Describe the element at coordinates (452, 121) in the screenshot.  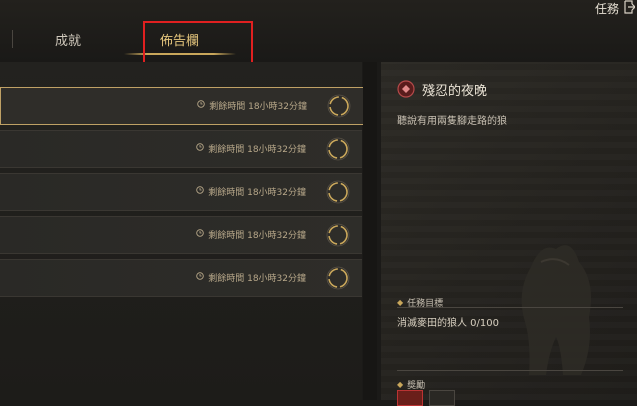
I see `quest-description: 聽說有用兩隻腳走路的狼` at that location.